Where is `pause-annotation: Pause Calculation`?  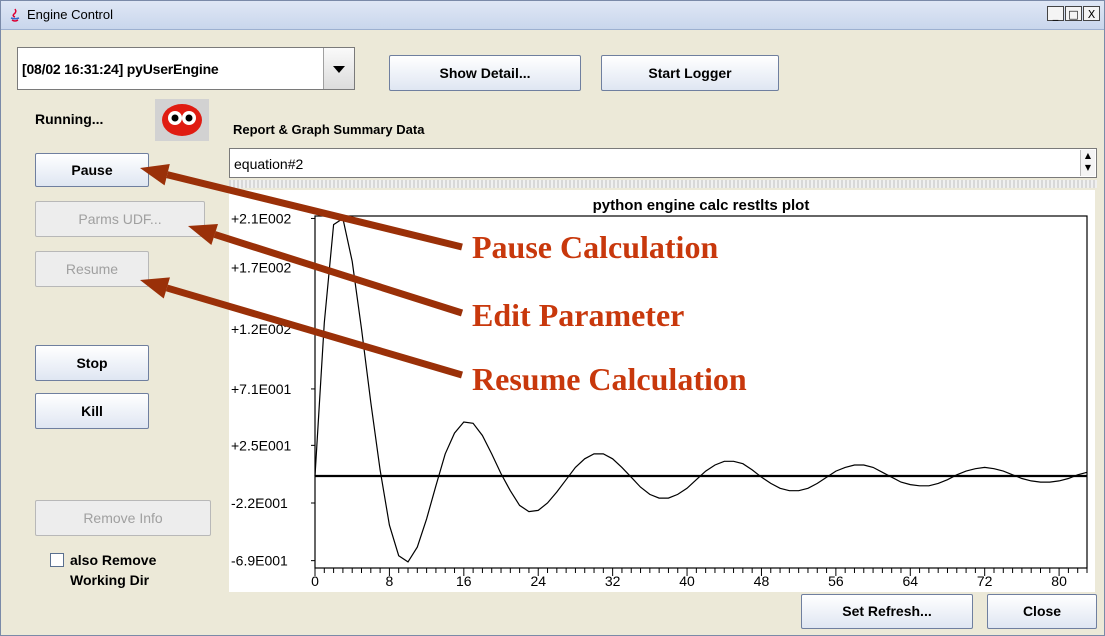 pause-annotation: Pause Calculation is located at coordinates (595, 247).